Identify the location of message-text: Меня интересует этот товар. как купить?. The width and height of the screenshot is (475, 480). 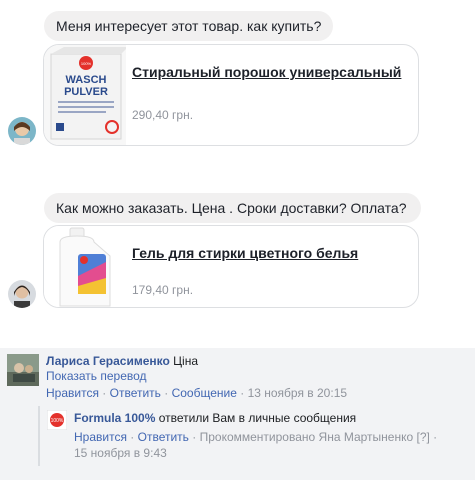
(189, 26).